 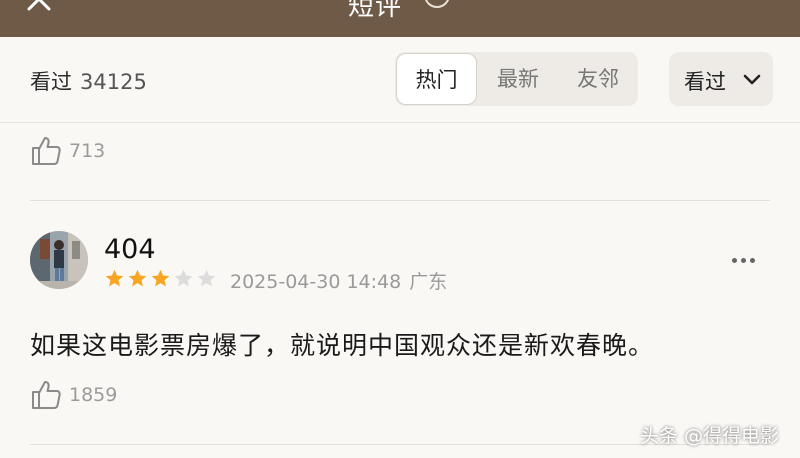 I want to click on watched-filter-dropdown: 看过, so click(x=721, y=79).